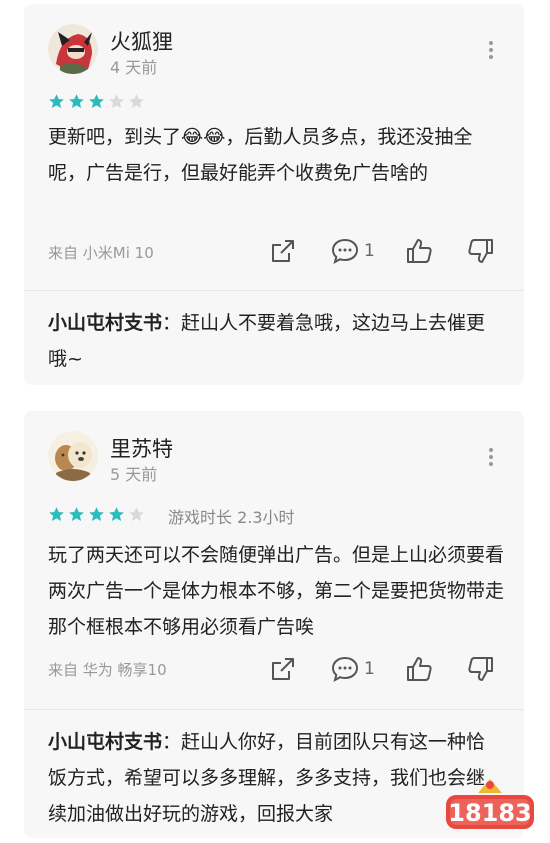 The image size is (550, 843). I want to click on watermark-logo: 18183, so click(490, 805).